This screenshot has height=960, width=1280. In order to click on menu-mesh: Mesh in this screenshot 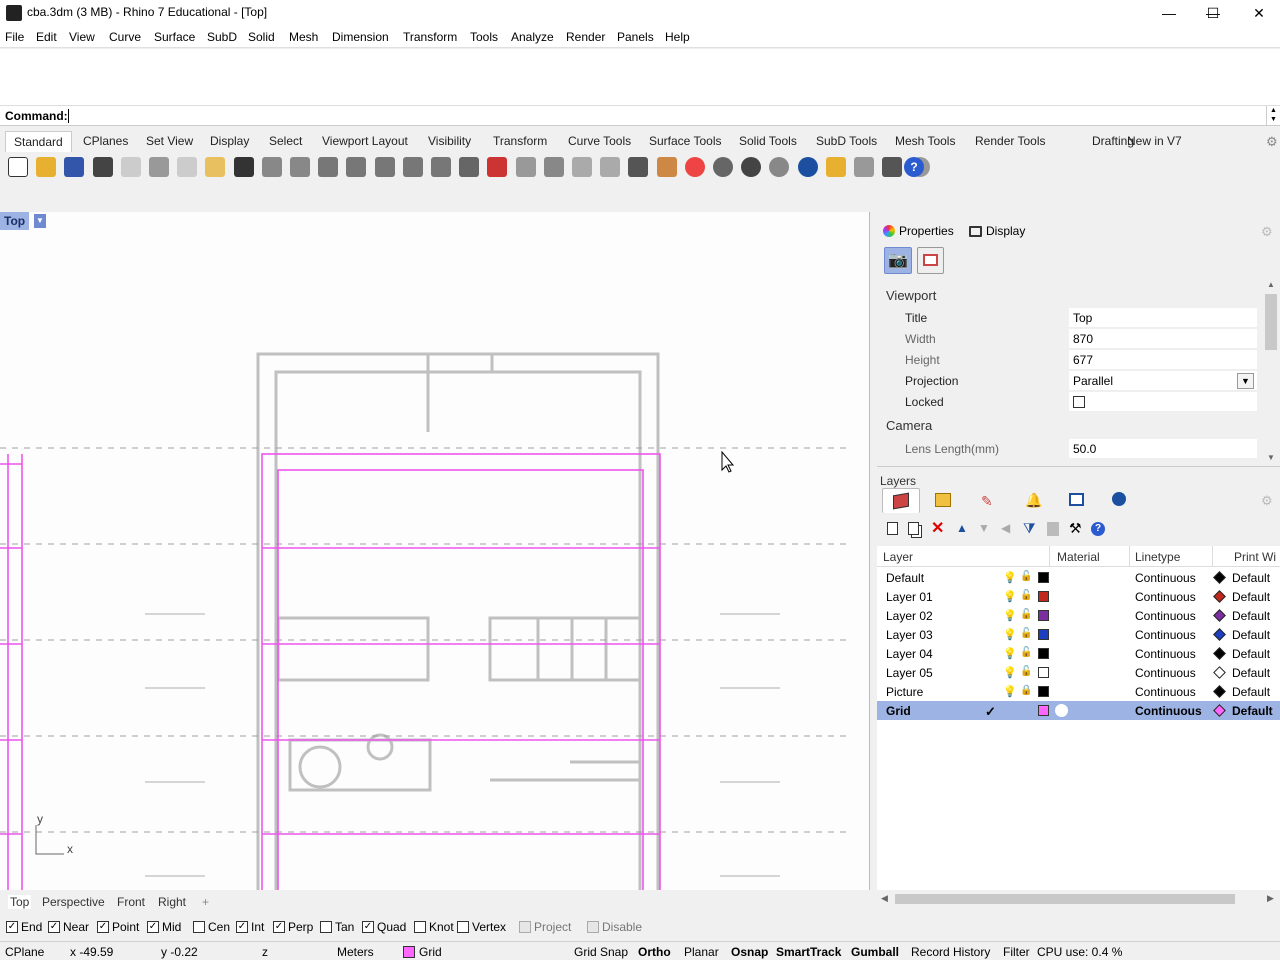, I will do `click(303, 37)`.